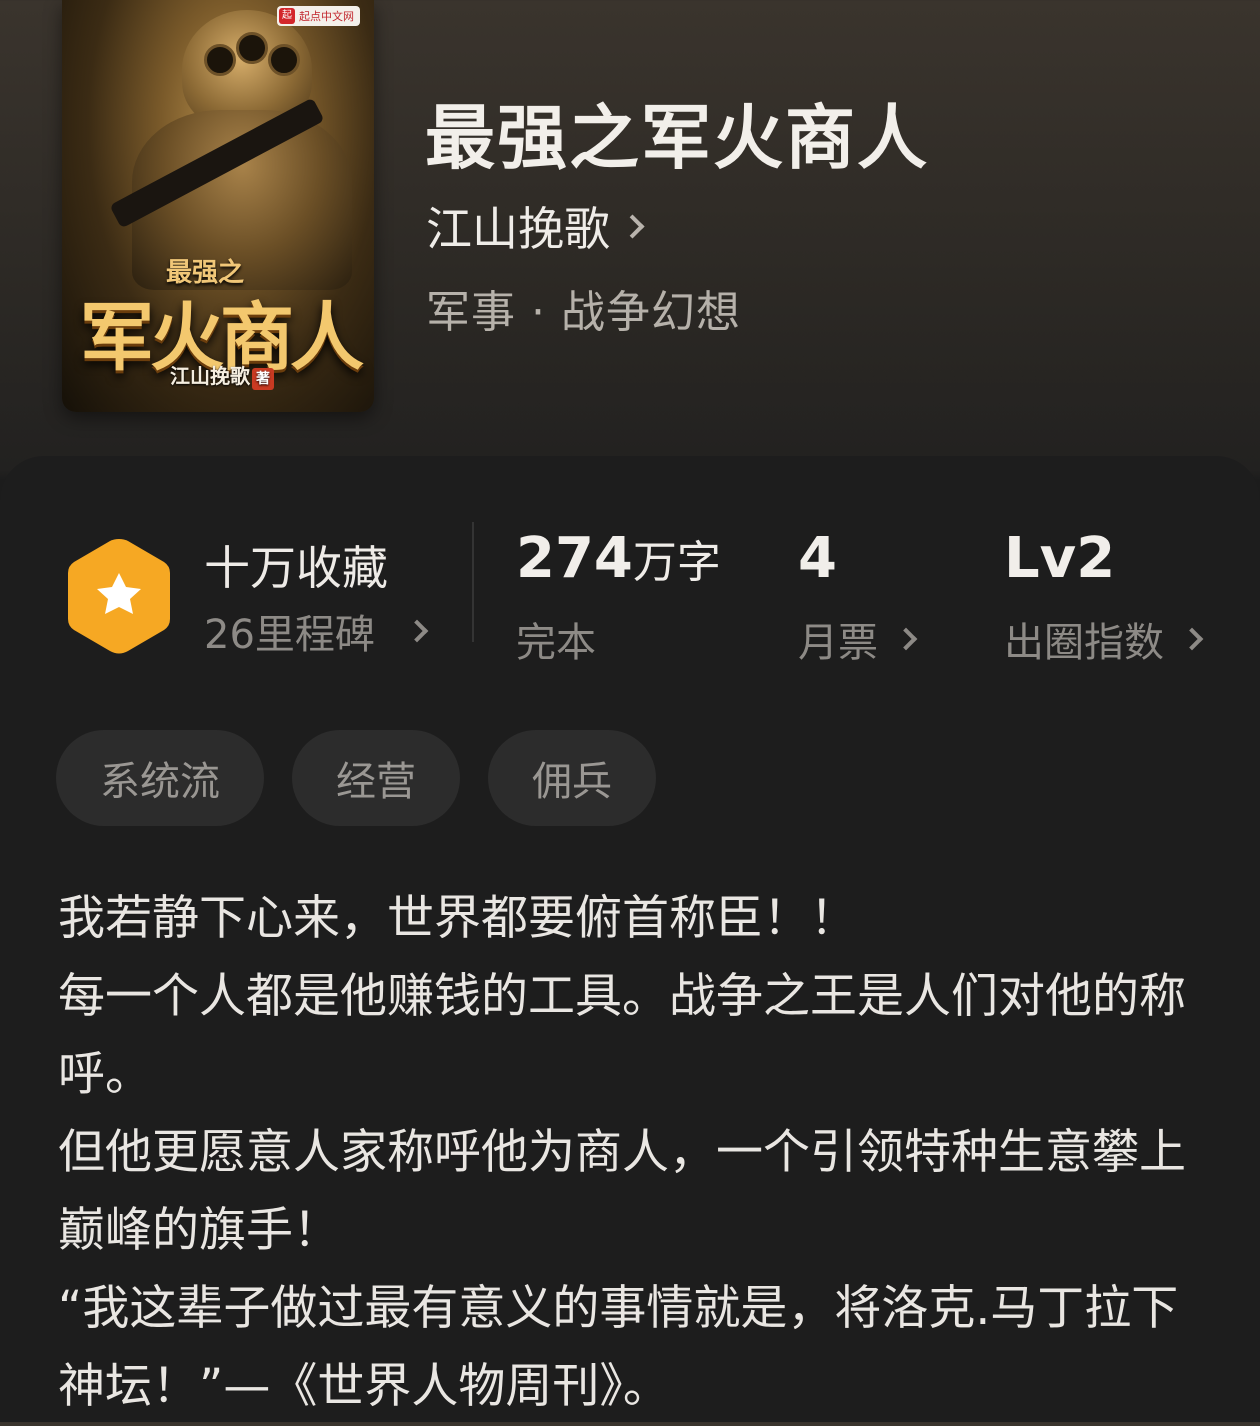 Image resolution: width=1260 pixels, height=1426 pixels. I want to click on cover-author-seal: 著, so click(263, 379).